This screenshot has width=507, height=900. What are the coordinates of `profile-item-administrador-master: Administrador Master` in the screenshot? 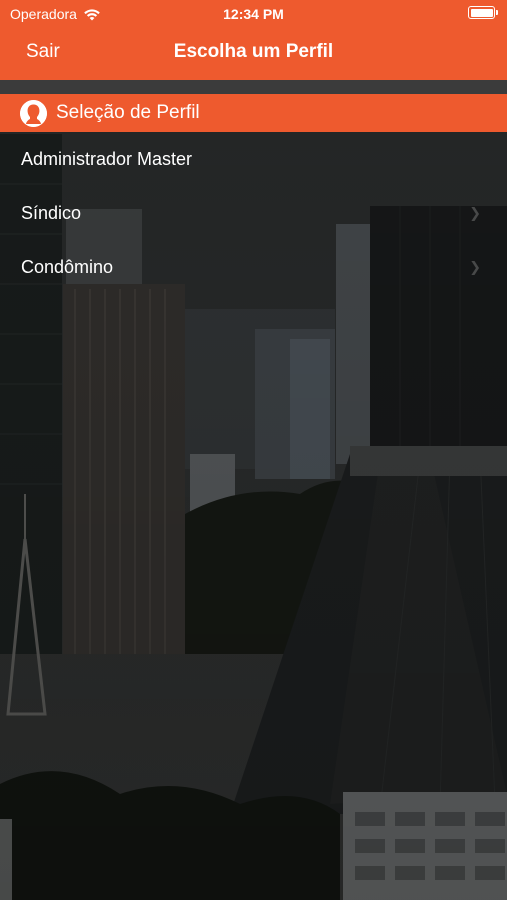 It's located at (253, 159).